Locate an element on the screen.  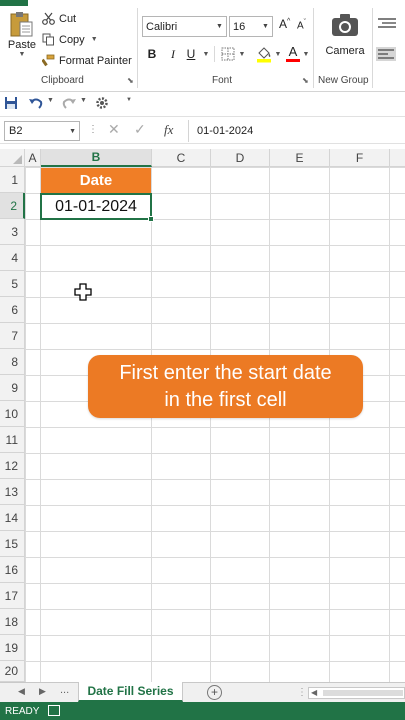
fill-color-button is located at coordinates (264, 54).